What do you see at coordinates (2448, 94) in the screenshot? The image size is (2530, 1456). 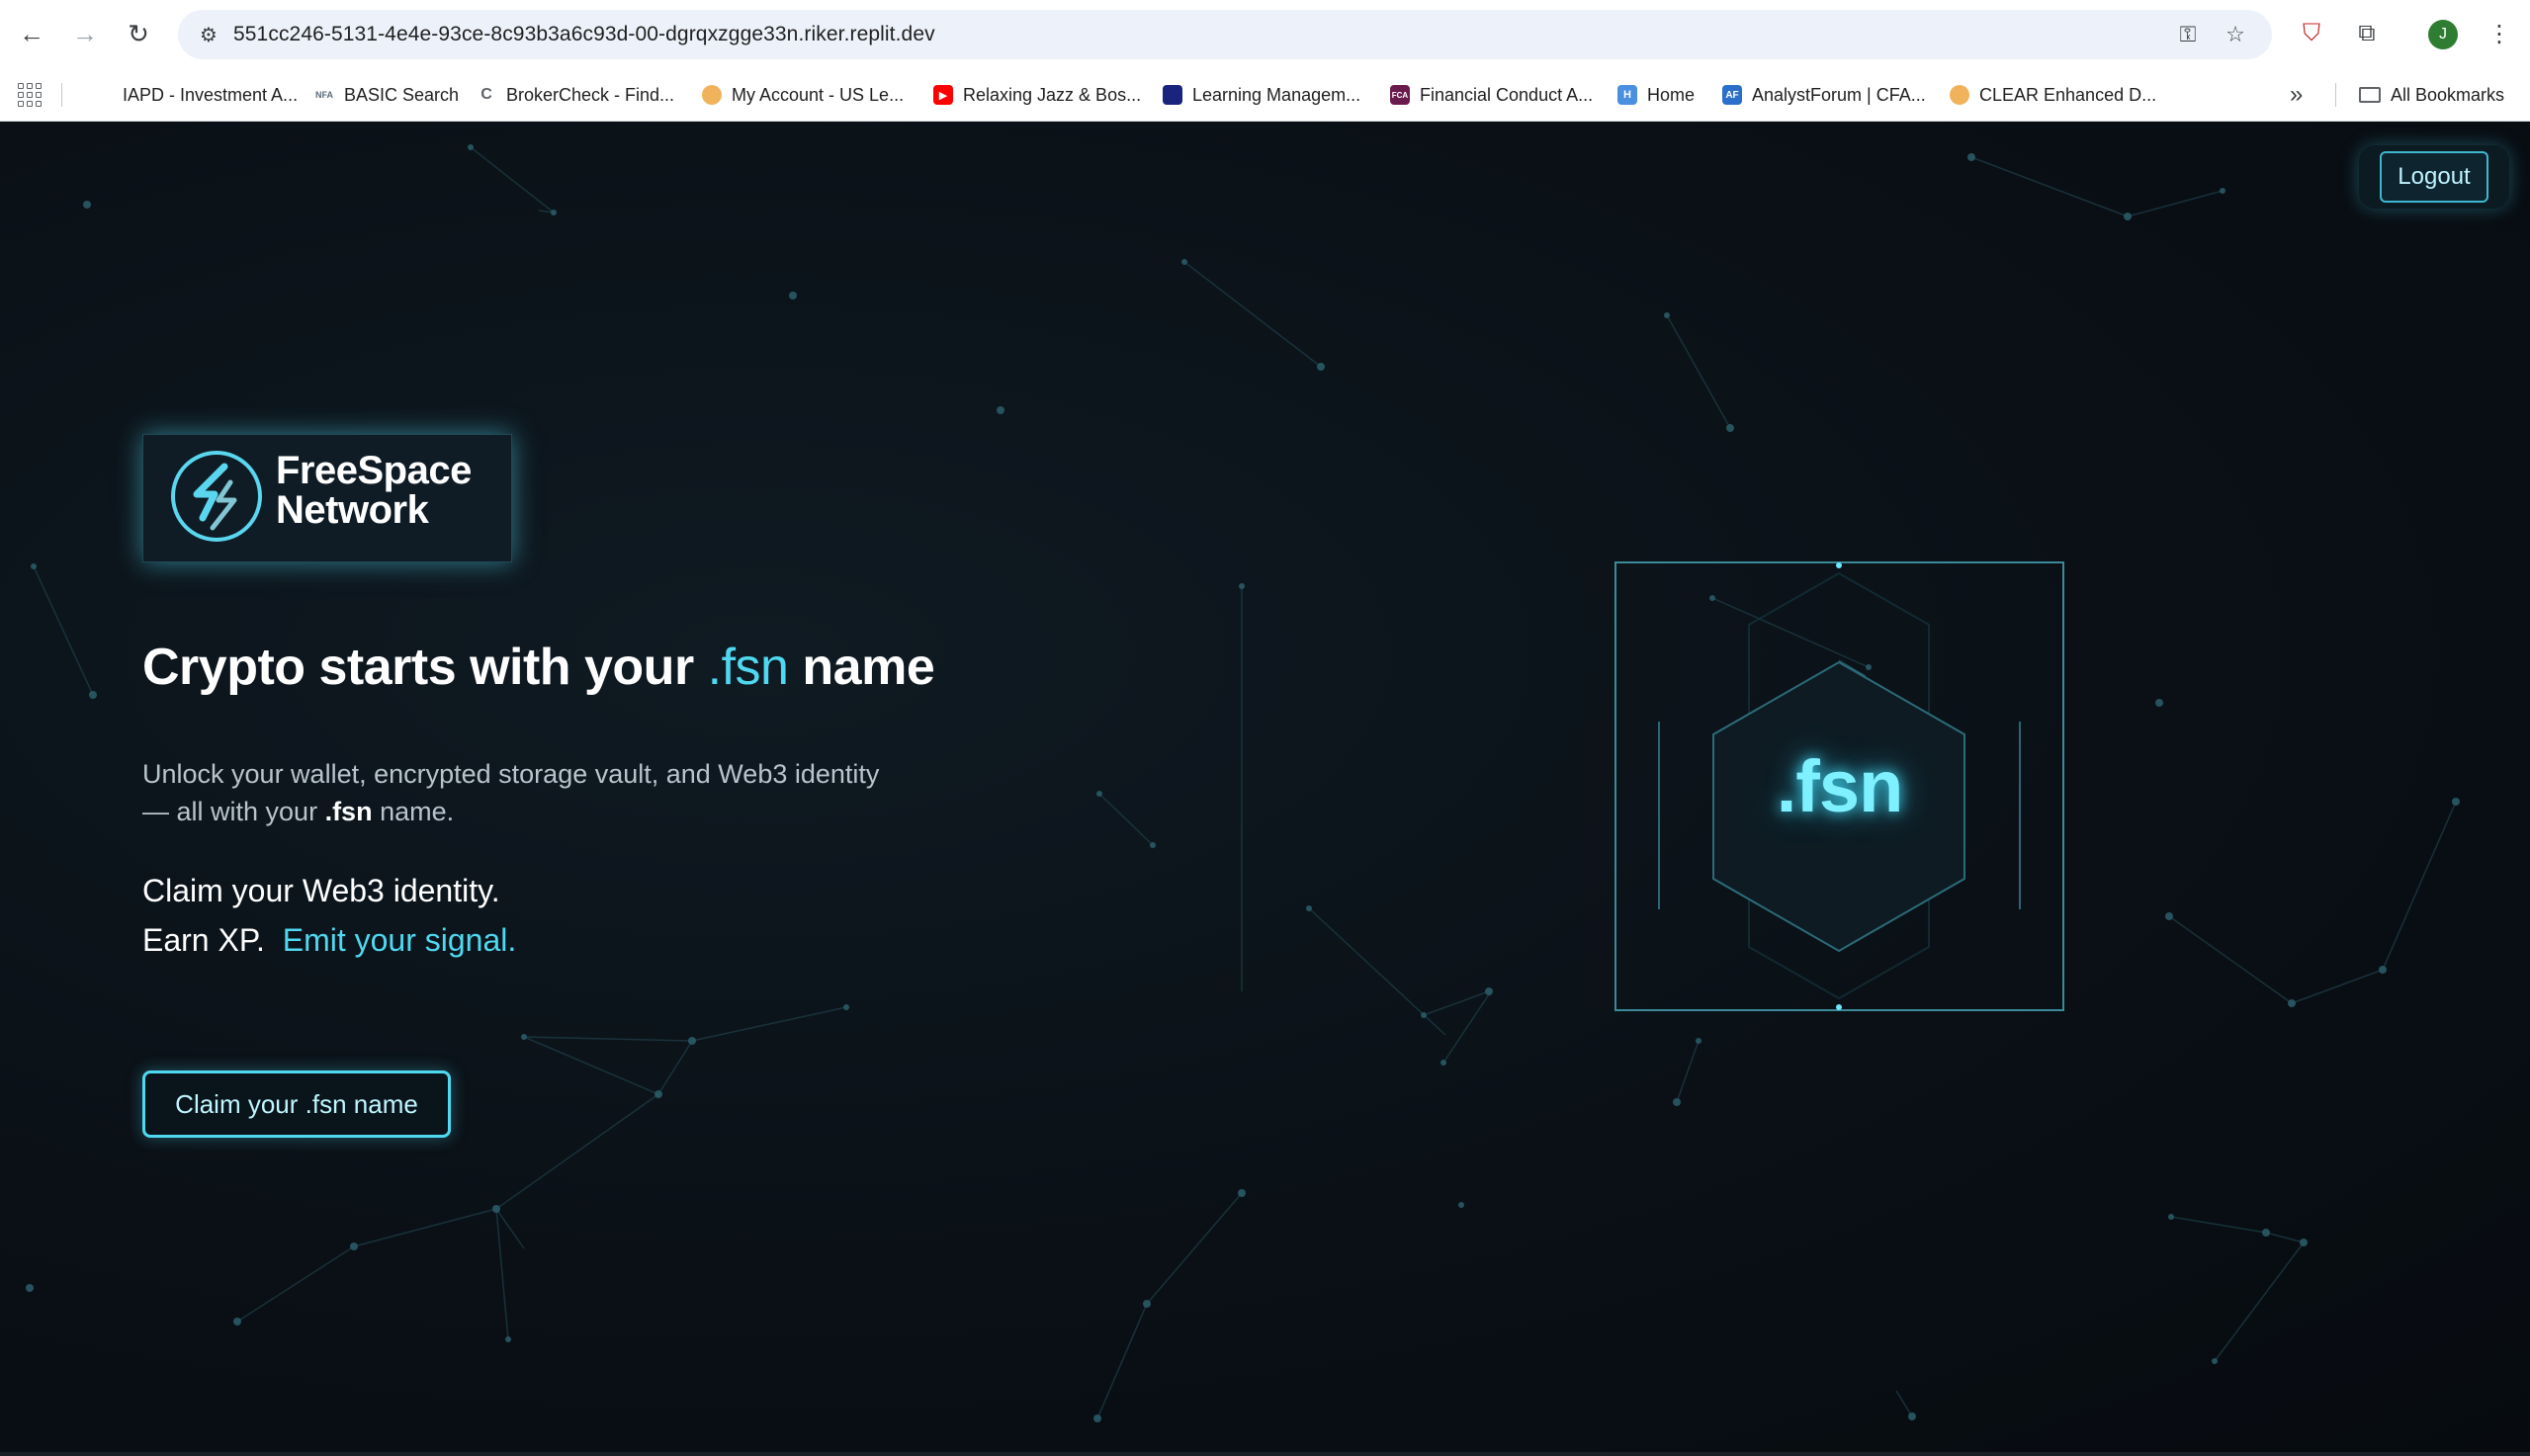 I see `all-bookmarks-label: All Bookmarks` at bounding box center [2448, 94].